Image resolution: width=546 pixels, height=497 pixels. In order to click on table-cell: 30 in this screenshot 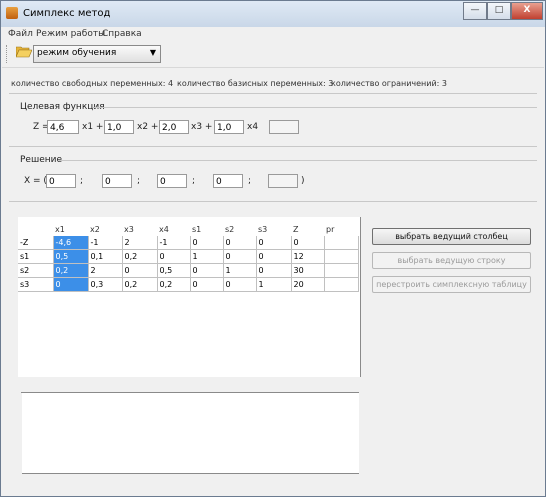, I will do `click(308, 270)`.